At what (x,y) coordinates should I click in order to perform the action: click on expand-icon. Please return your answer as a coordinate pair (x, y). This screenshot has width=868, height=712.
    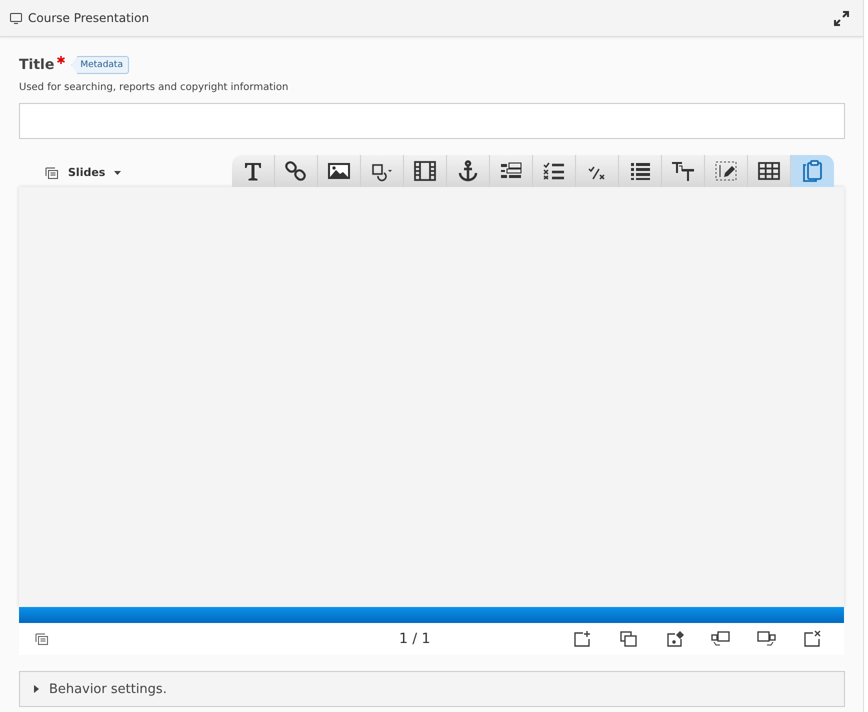
    Looking at the image, I should click on (841, 18).